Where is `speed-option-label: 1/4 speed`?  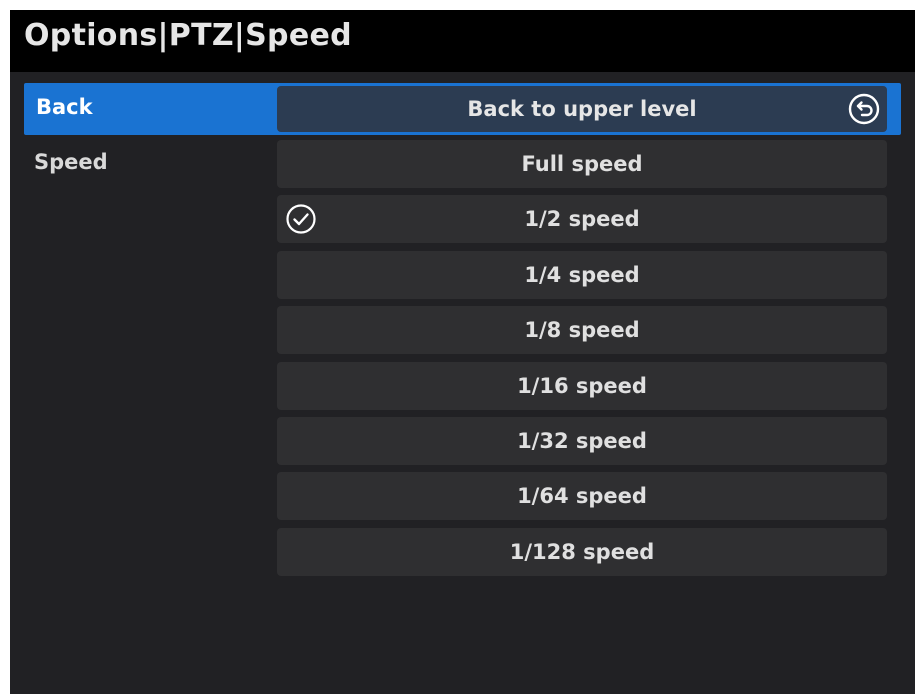 speed-option-label: 1/4 speed is located at coordinates (582, 275).